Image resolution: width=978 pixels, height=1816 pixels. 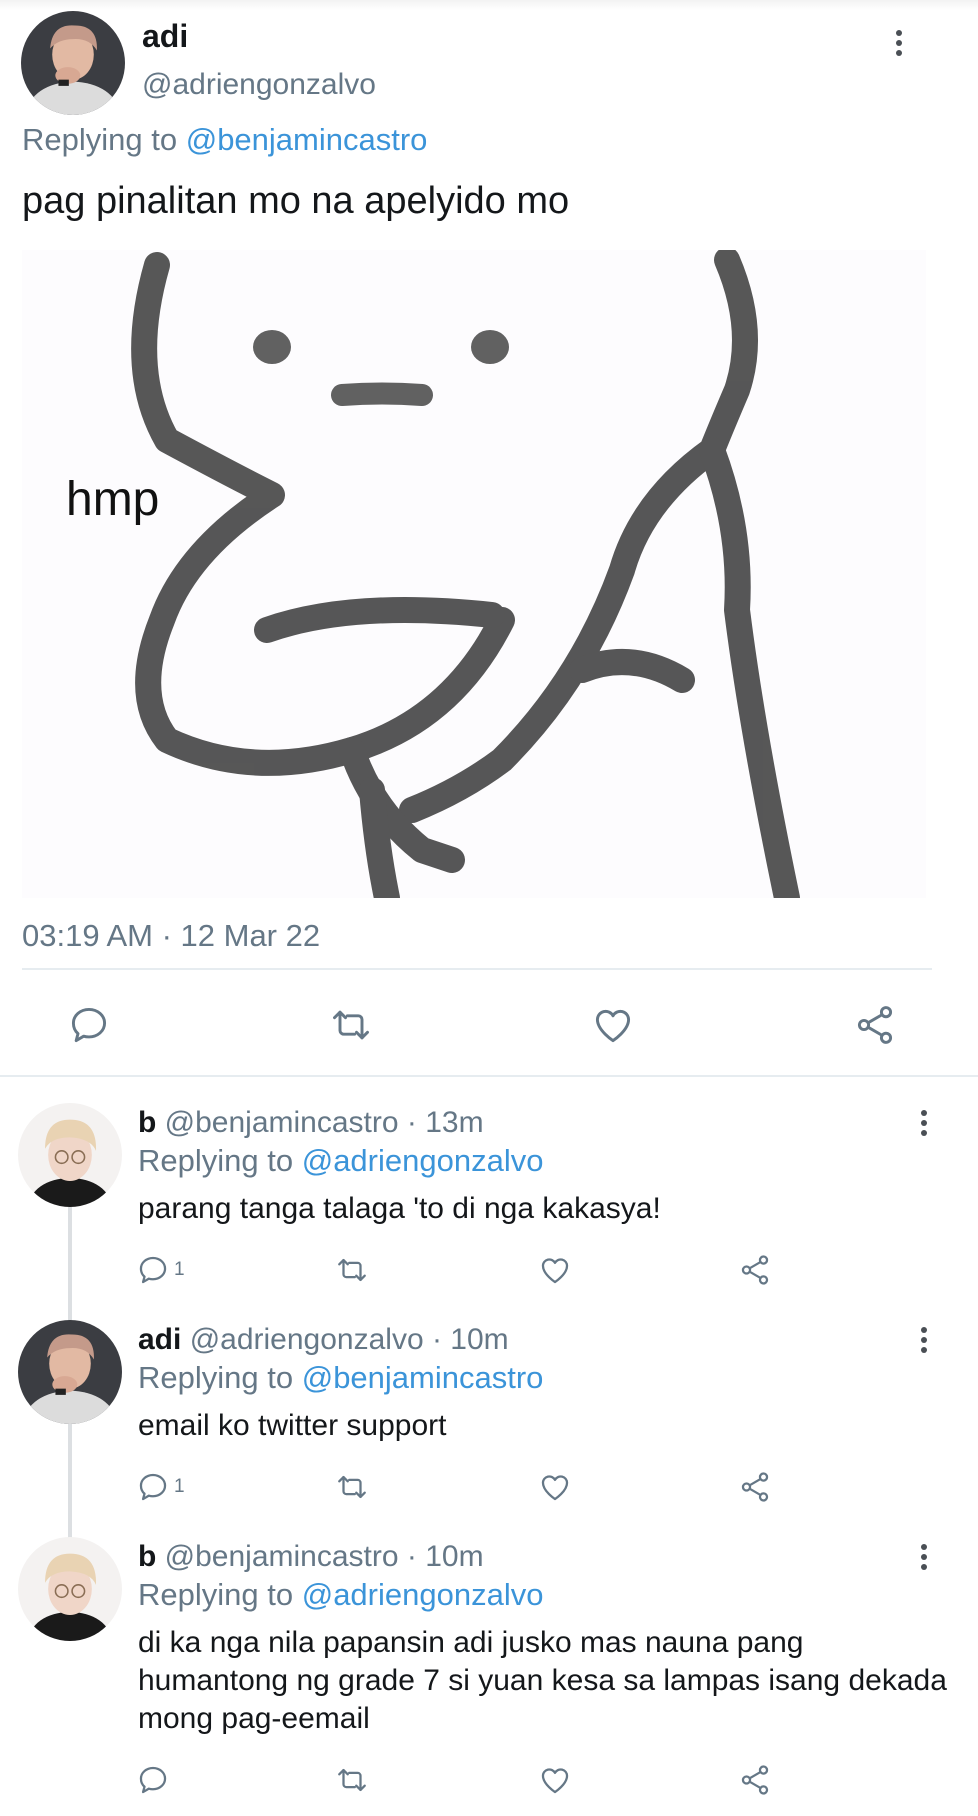 I want to click on tweet-timestamp: 03:19 AM · 12 Mar 22, so click(x=171, y=936).